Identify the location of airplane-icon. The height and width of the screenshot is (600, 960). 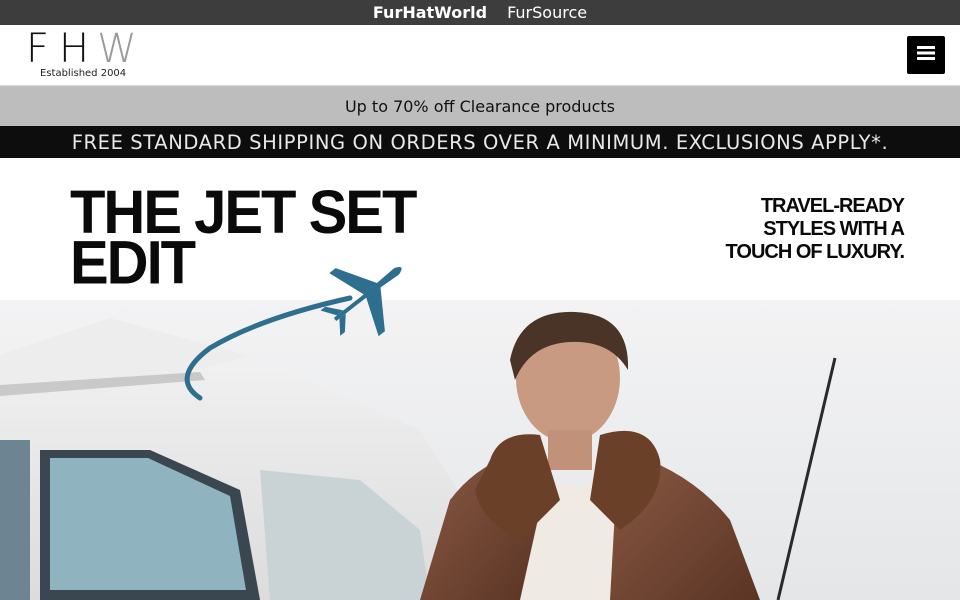
(300, 333).